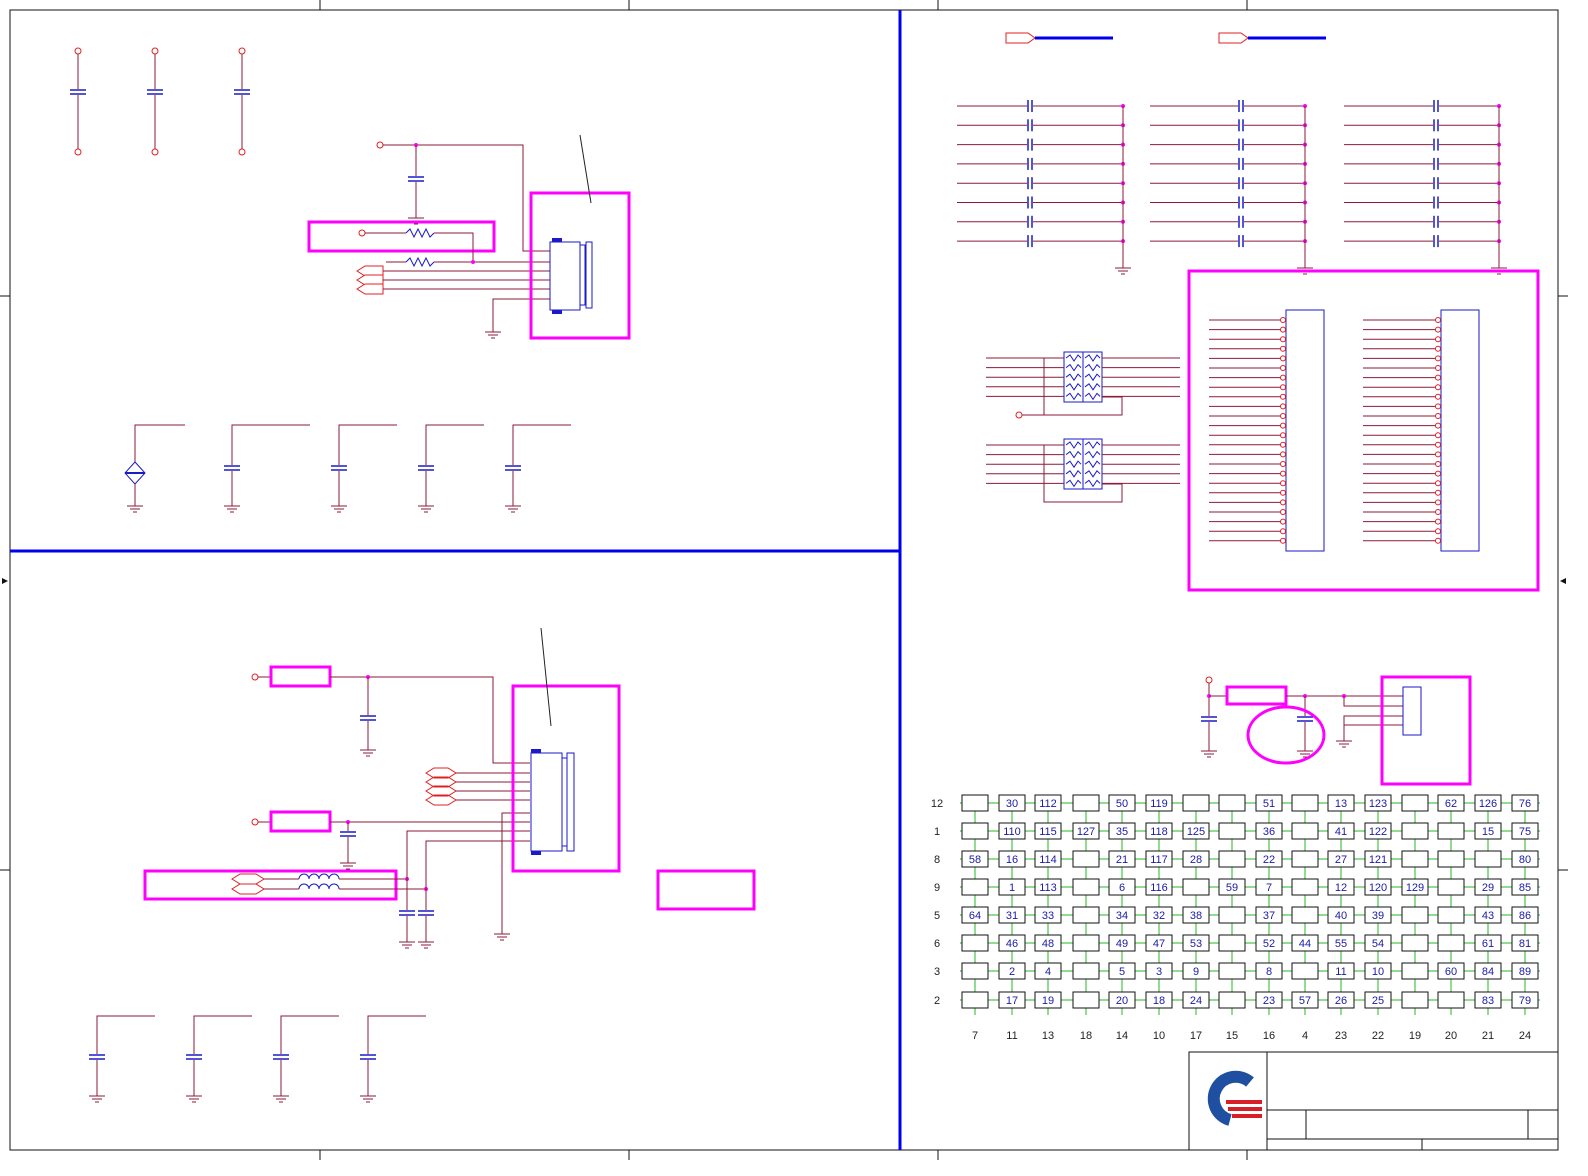 The width and height of the screenshot is (1588, 1176). Describe the element at coordinates (1341, 888) in the screenshot. I see `matrix-key-label: 12` at that location.